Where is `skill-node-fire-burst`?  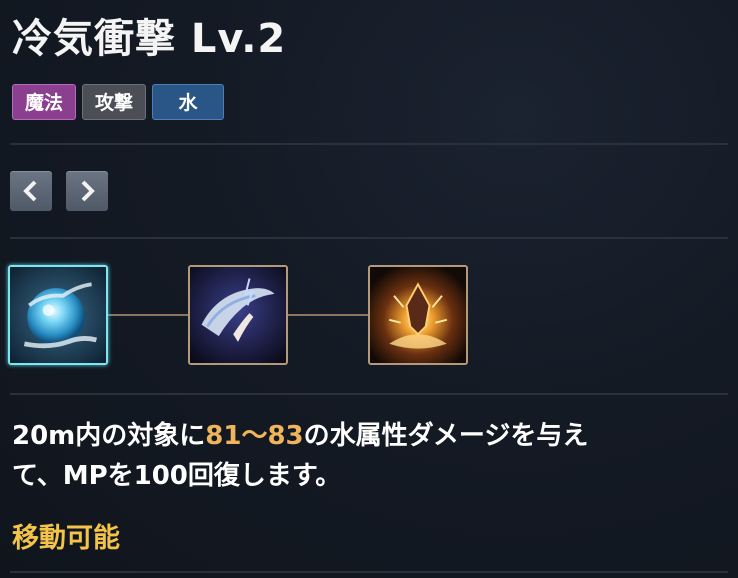 skill-node-fire-burst is located at coordinates (418, 315).